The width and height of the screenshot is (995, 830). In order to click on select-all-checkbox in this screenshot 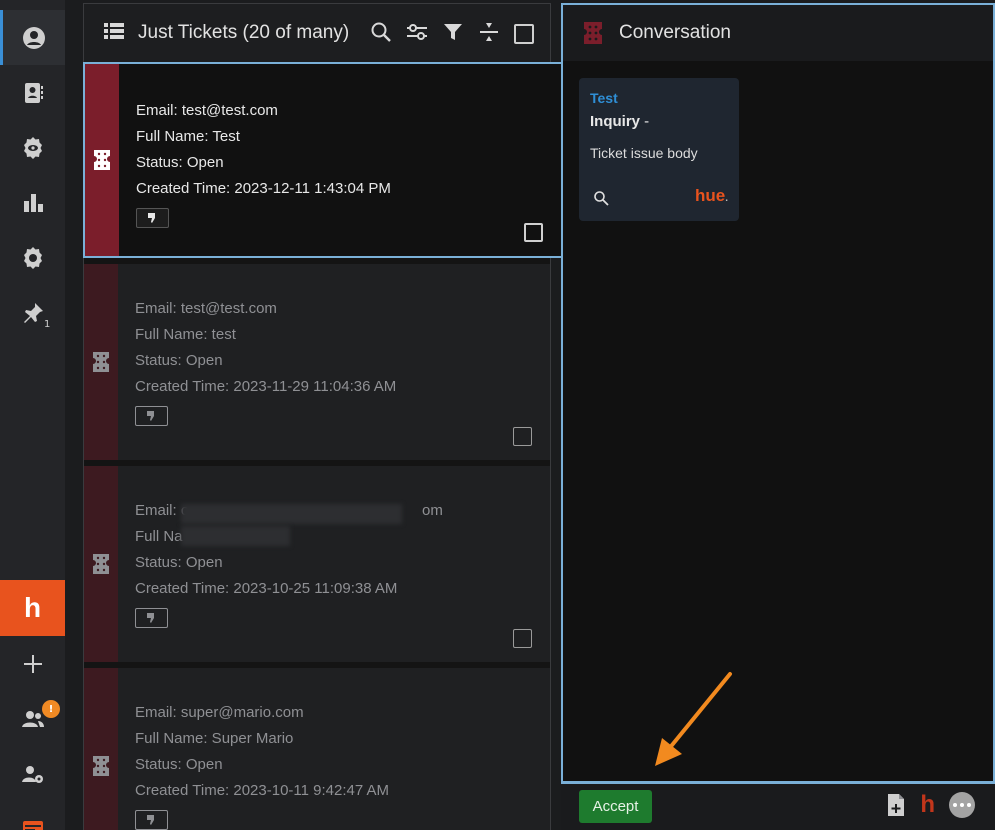, I will do `click(524, 34)`.